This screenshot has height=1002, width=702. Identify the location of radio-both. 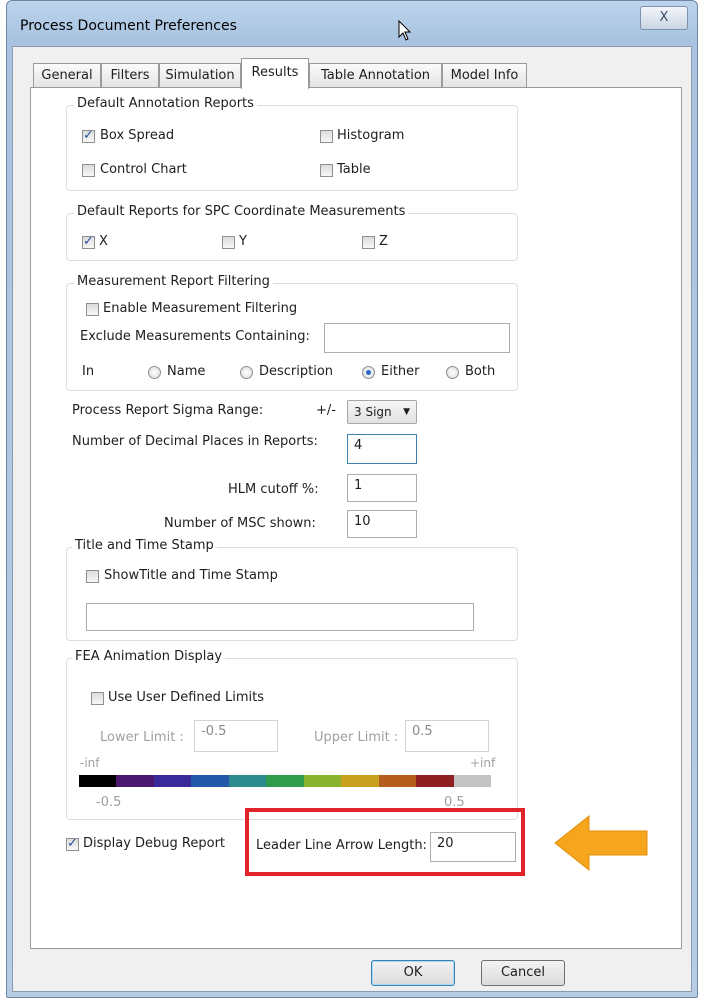
(452, 372).